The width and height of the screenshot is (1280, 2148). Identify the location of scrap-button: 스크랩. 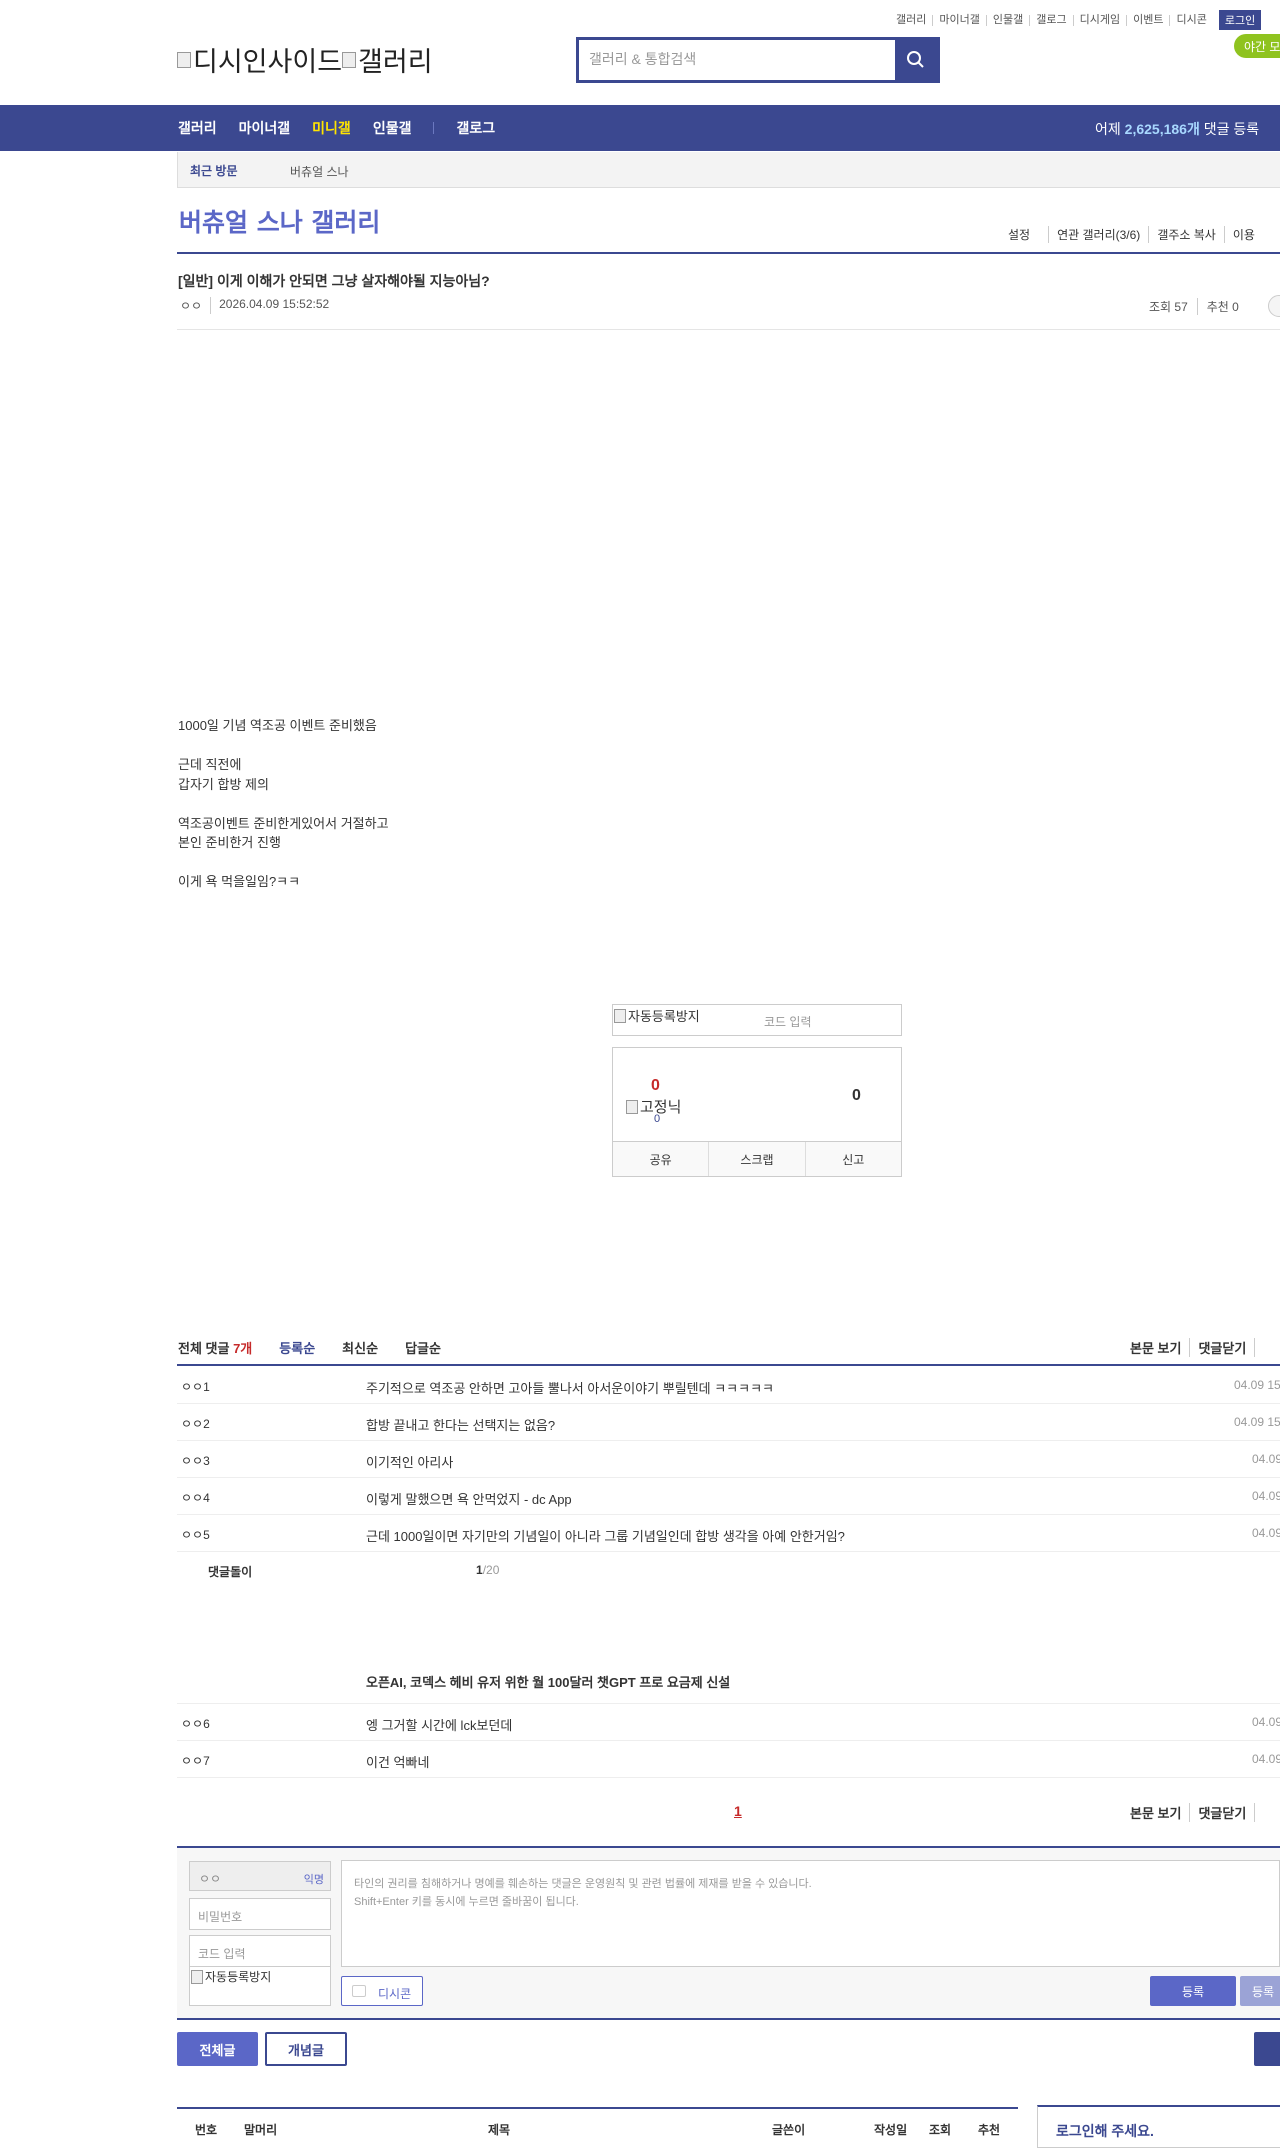
(756, 1159).